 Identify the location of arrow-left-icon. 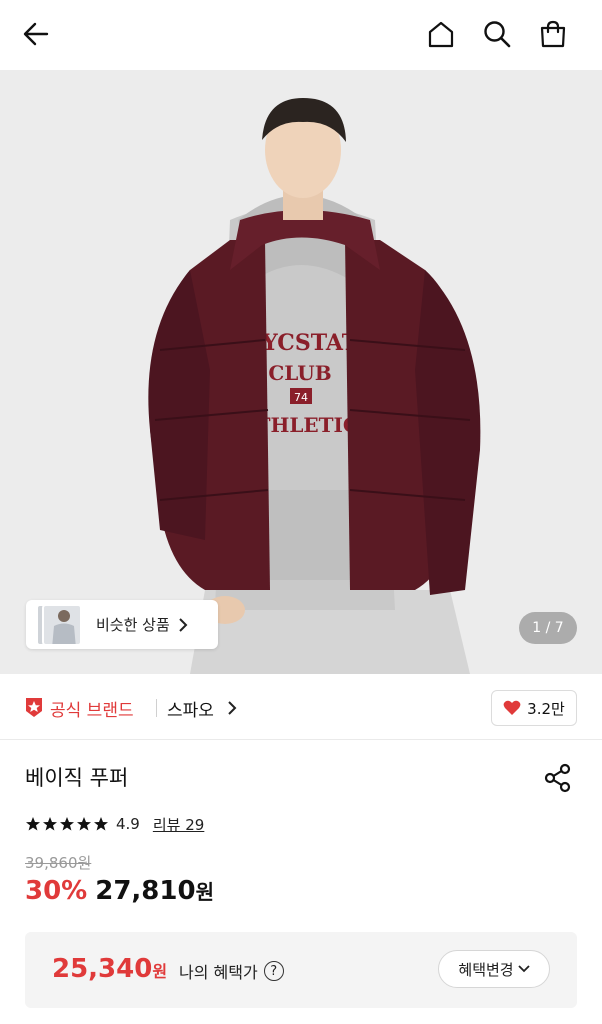
(36, 34).